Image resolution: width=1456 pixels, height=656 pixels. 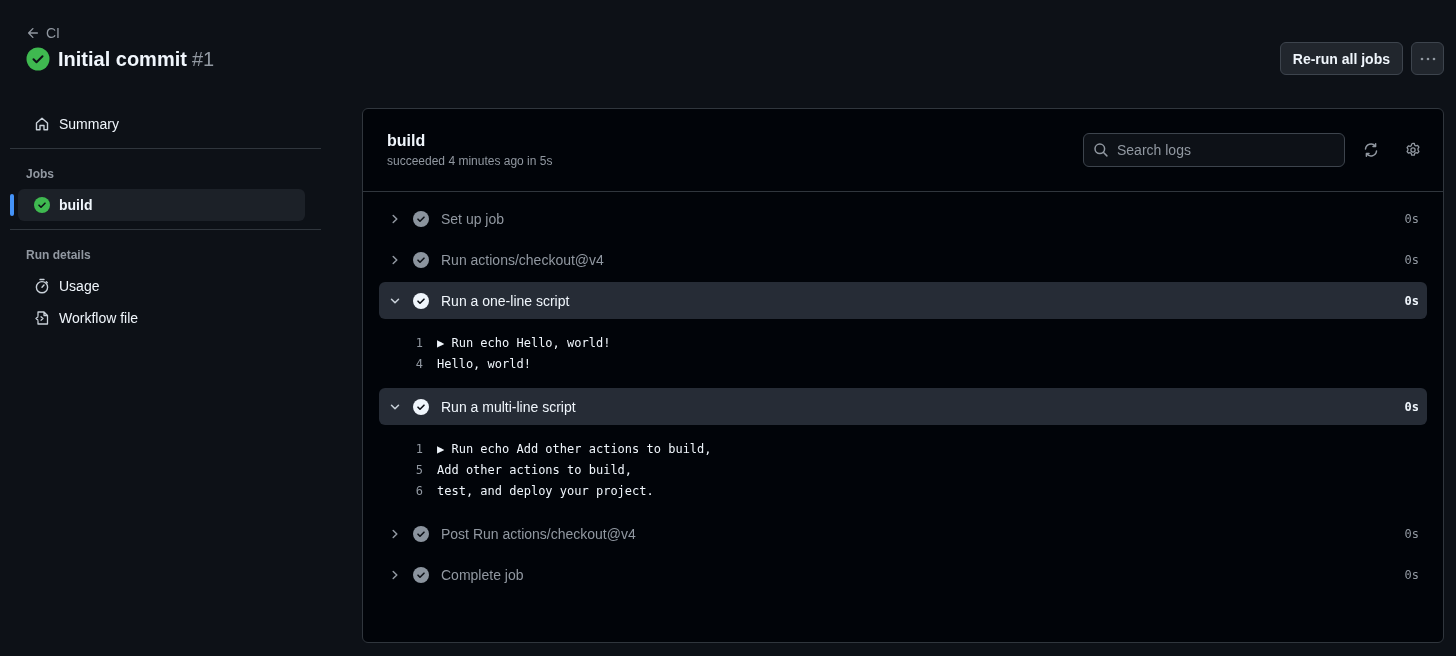 I want to click on line-number: 6, so click(x=419, y=490).